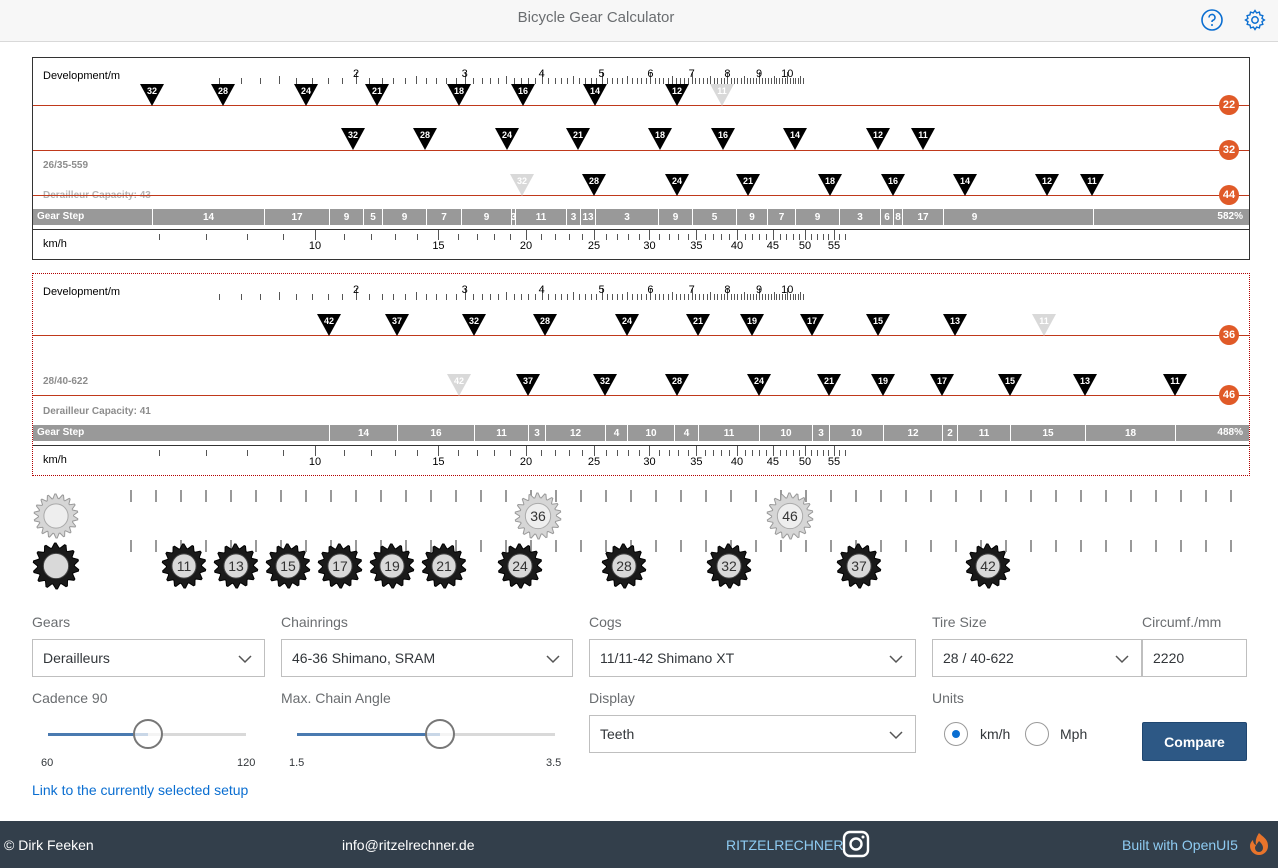 This screenshot has height=868, width=1278. I want to click on compare-button: Compare, so click(1194, 741).